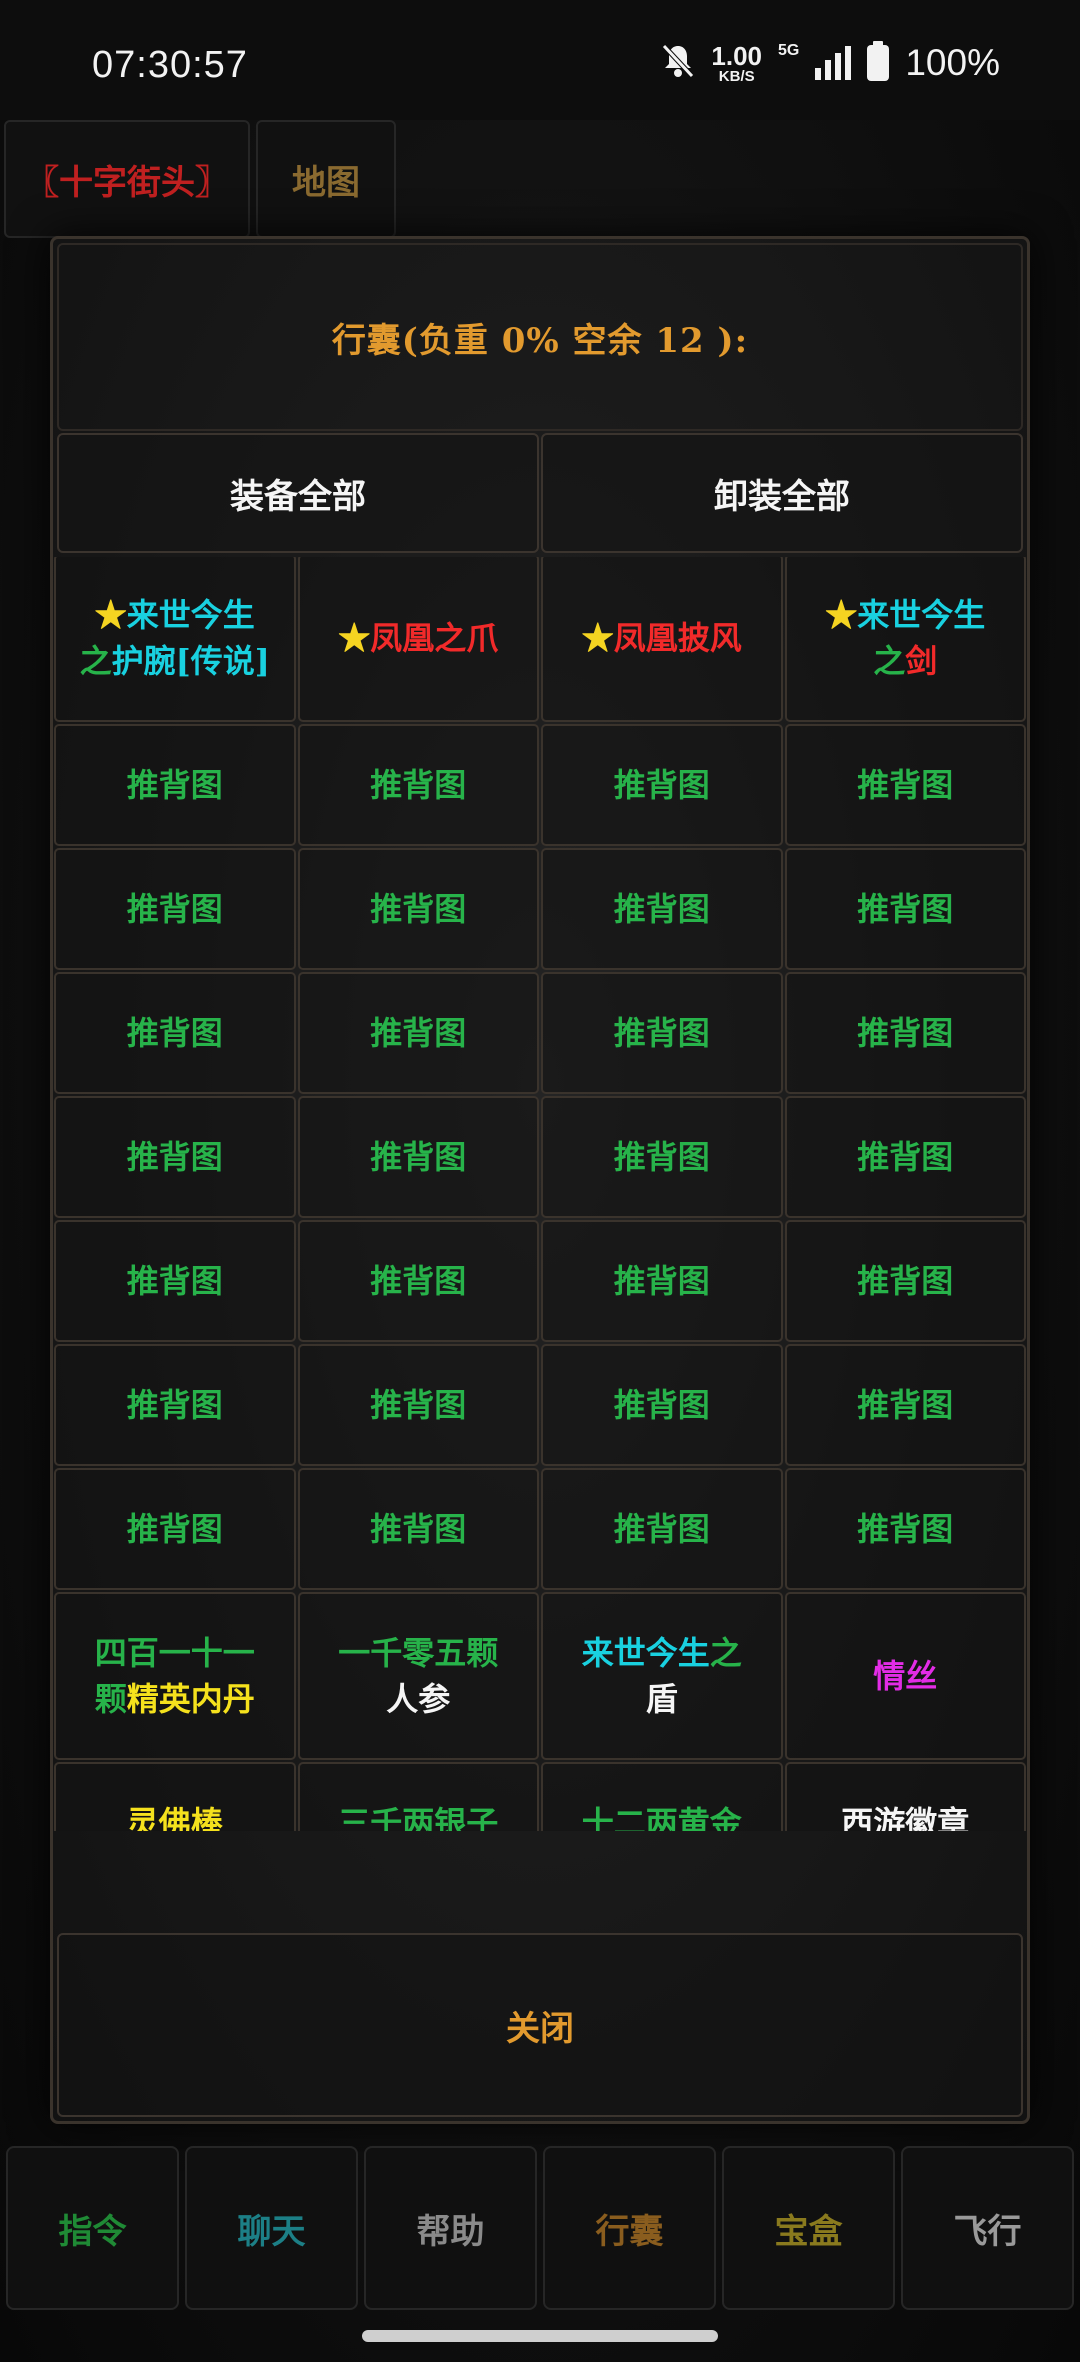  Describe the element at coordinates (326, 182) in the screenshot. I see `map-label: 地图` at that location.